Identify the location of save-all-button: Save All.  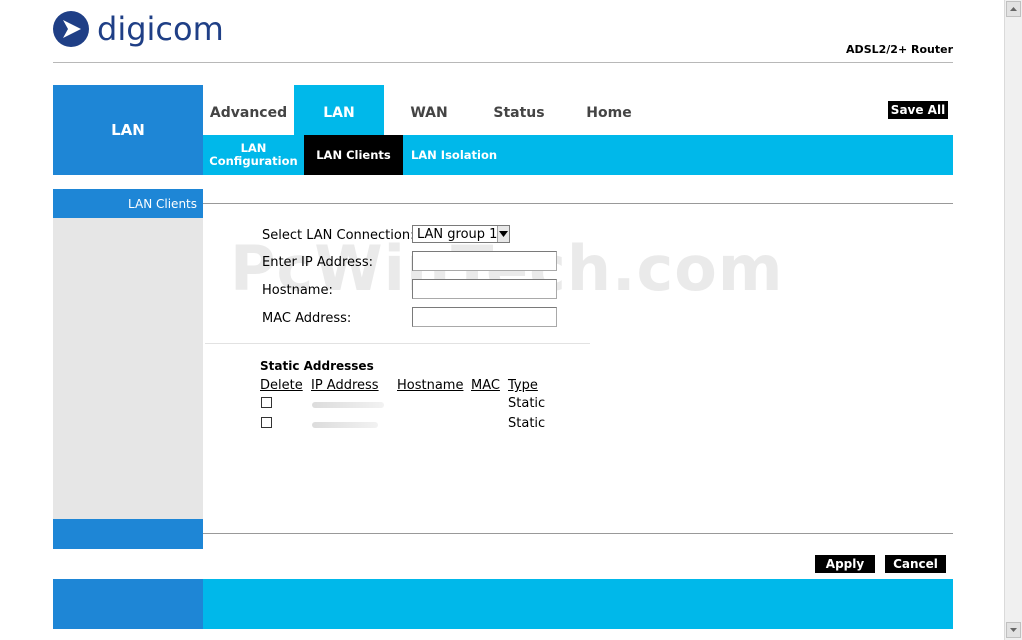
(918, 110).